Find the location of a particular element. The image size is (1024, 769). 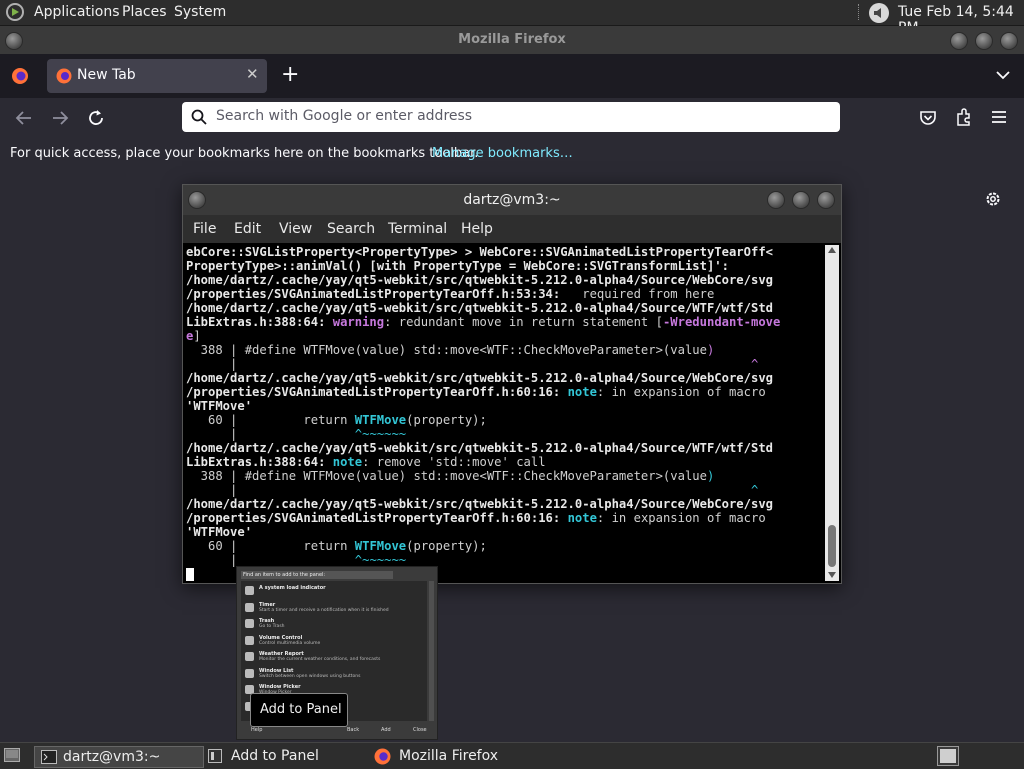

workspace-switcher-icon is located at coordinates (948, 756).